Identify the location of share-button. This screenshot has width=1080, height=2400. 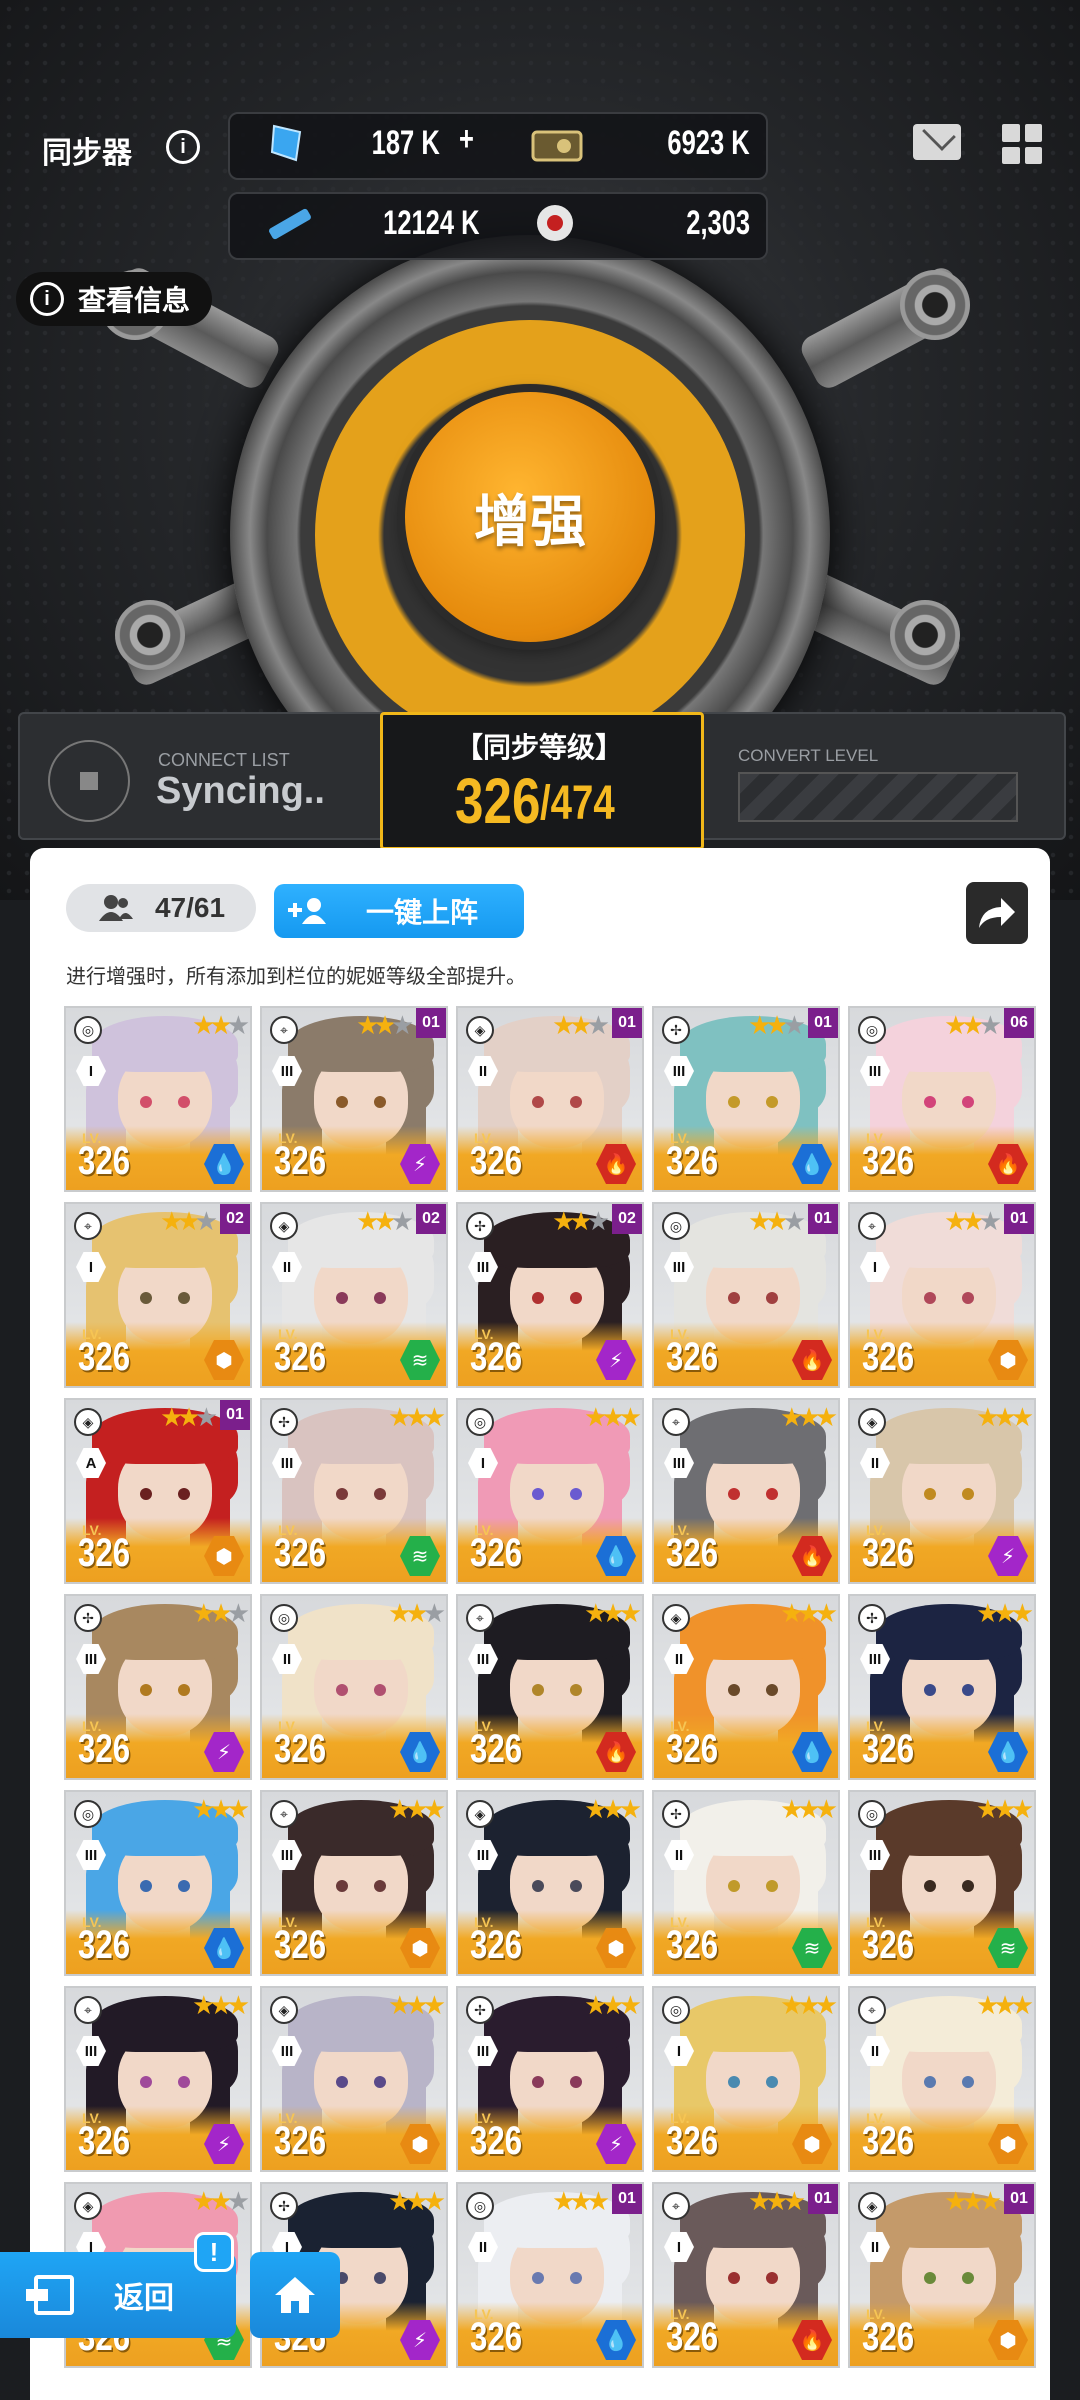
(997, 913).